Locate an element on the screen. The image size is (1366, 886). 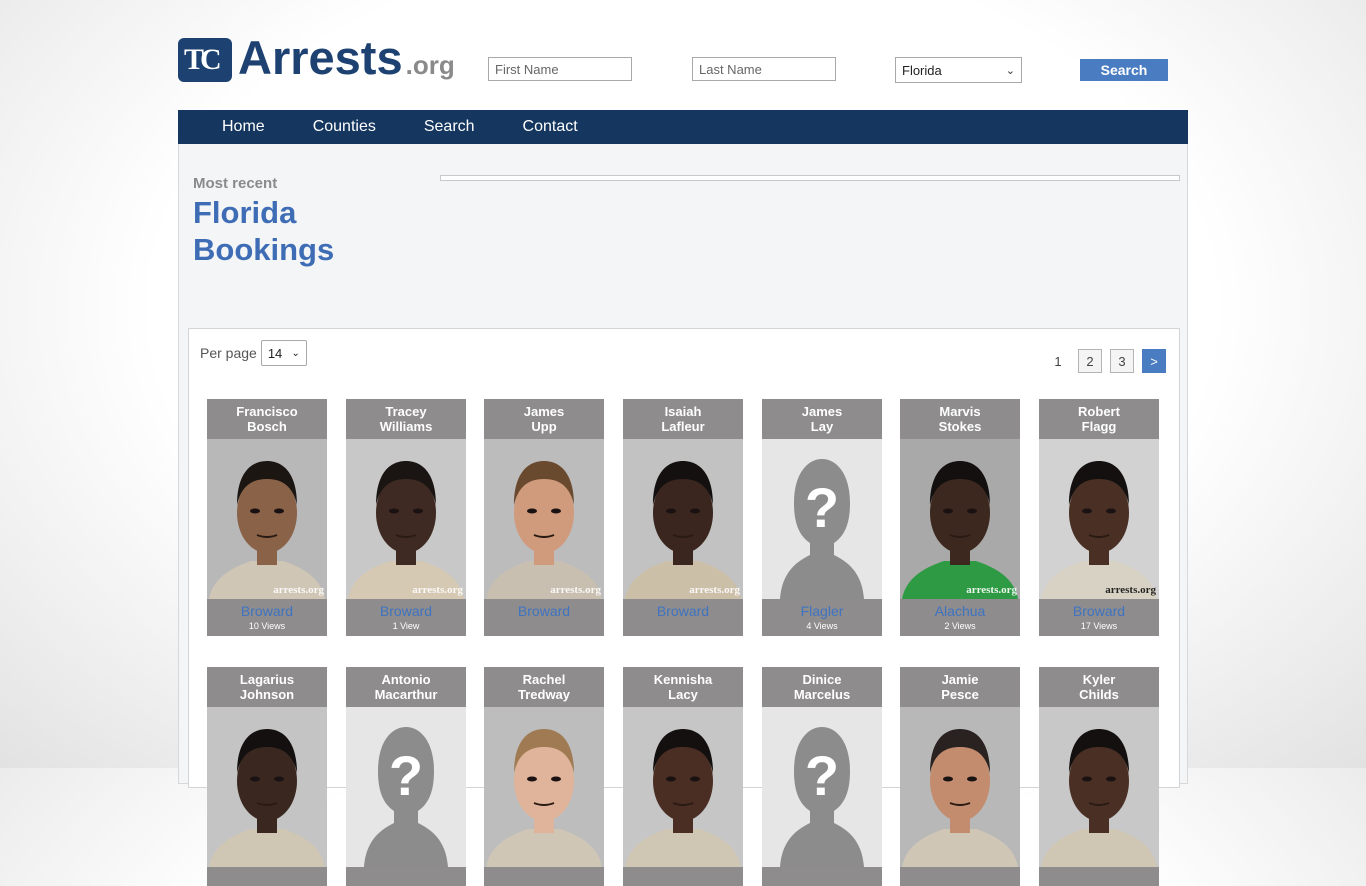
booking-name: Francisco Bosch is located at coordinates (267, 419).